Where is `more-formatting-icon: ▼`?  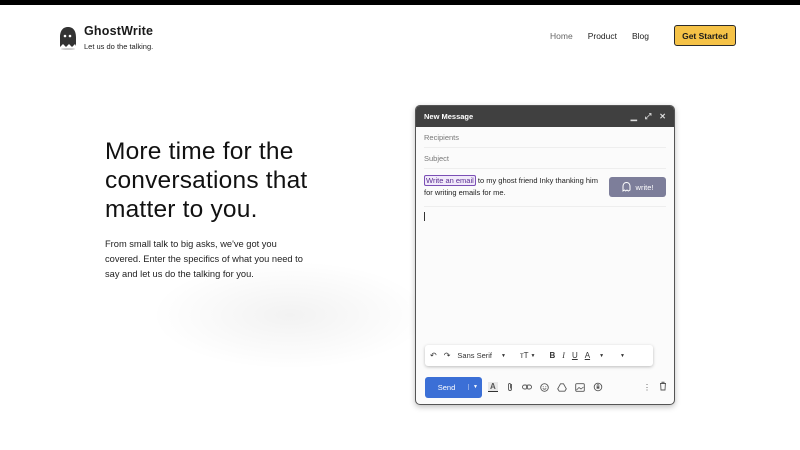
more-formatting-icon: ▼ is located at coordinates (625, 356).